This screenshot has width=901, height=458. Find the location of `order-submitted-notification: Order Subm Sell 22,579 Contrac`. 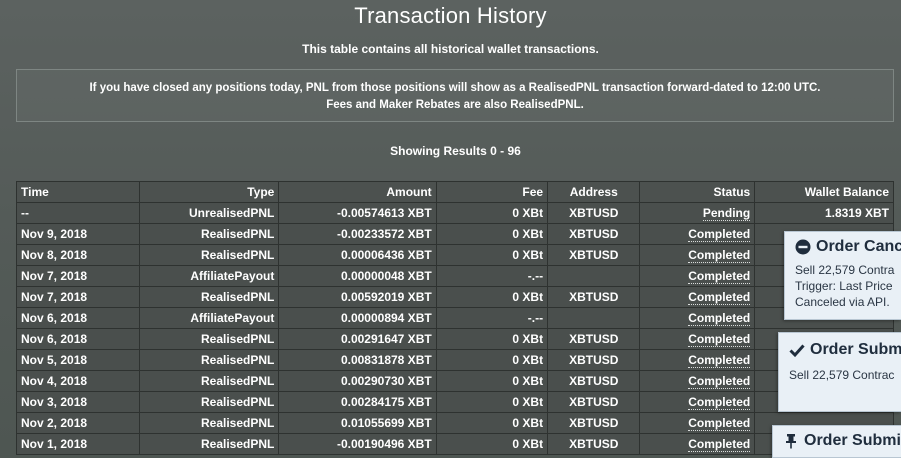

order-submitted-notification: Order Subm Sell 22,579 Contrac is located at coordinates (839, 372).